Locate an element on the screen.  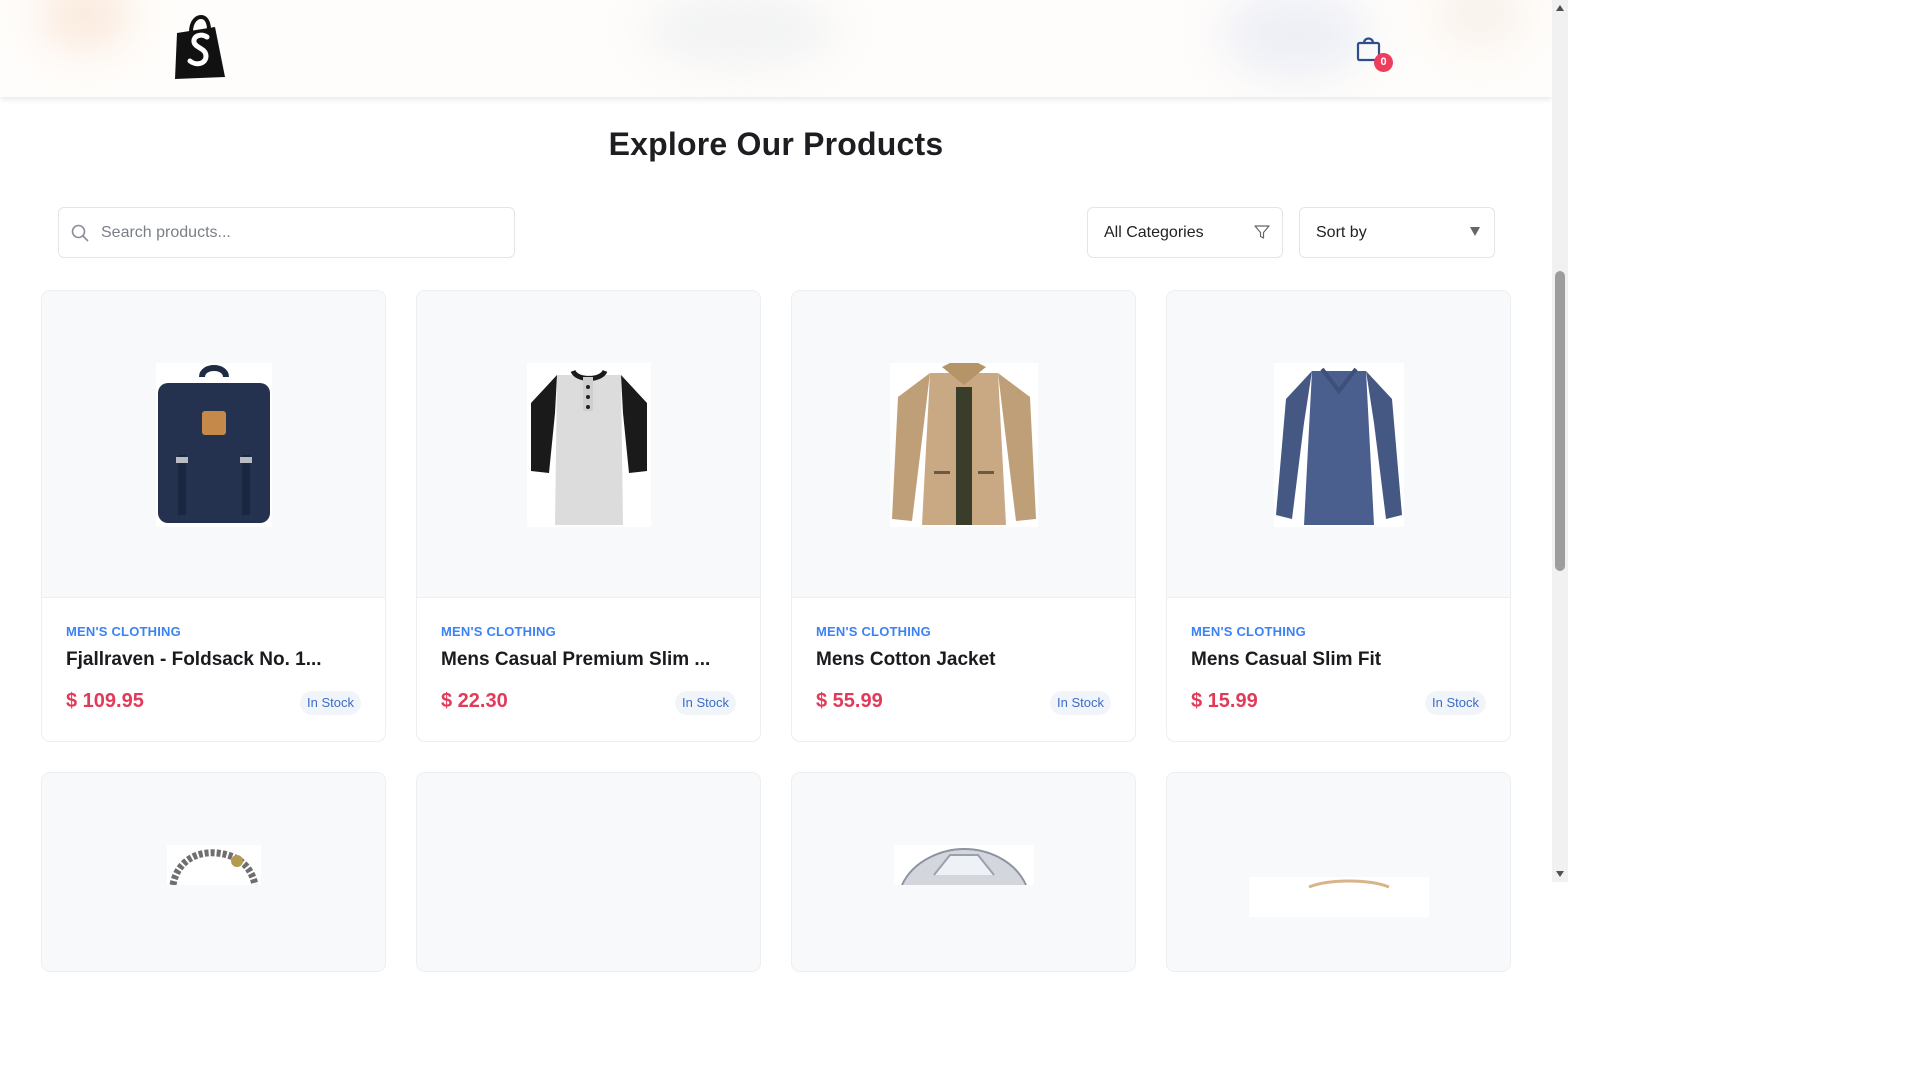
scrollbar-thumb is located at coordinates (1560, 421).